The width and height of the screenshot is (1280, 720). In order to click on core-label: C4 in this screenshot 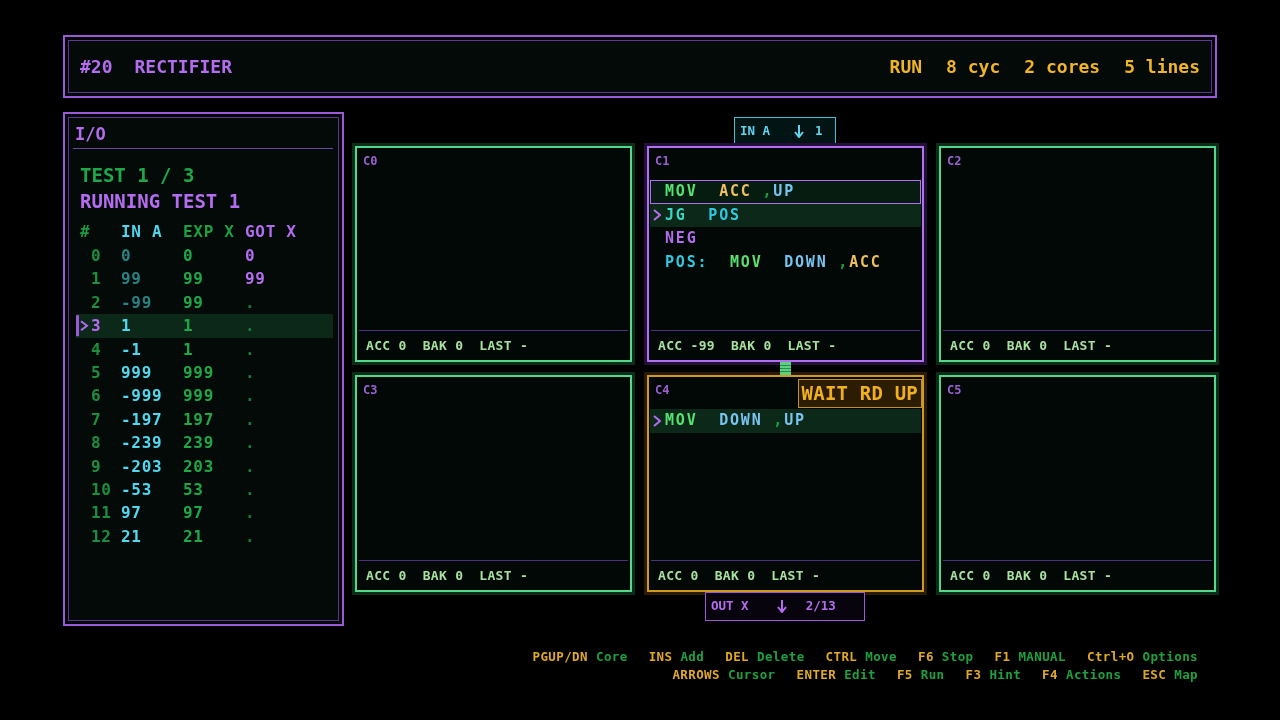, I will do `click(662, 390)`.